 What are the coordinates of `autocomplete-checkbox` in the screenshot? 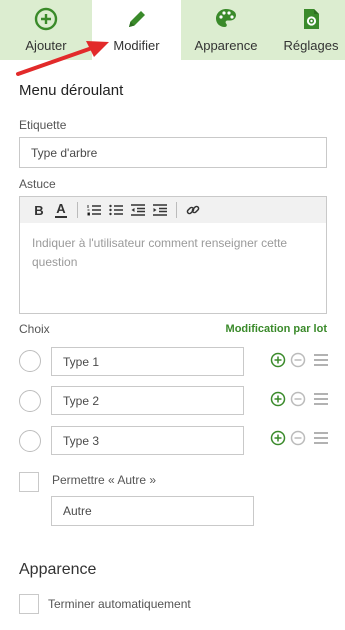 It's located at (29, 604).